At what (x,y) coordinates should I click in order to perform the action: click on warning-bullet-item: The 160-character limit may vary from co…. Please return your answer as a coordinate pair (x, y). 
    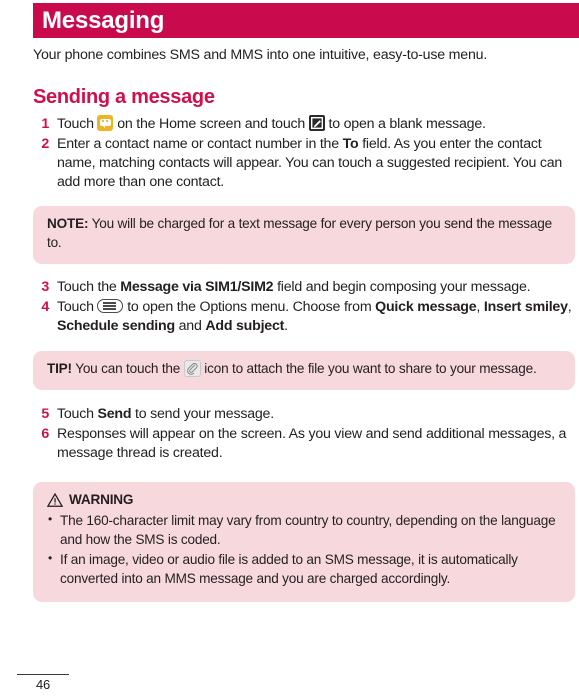
    Looking at the image, I should click on (304, 530).